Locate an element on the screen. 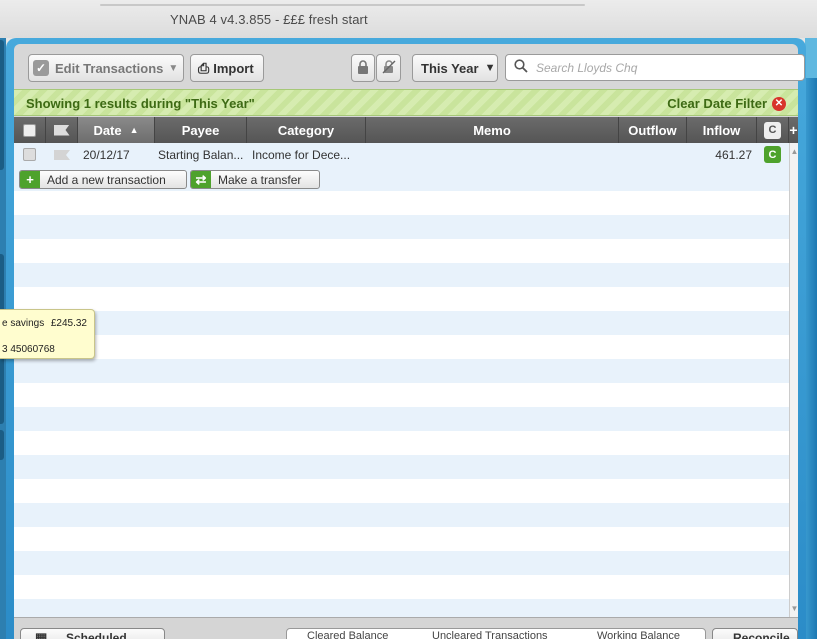 The width and height of the screenshot is (817, 639). add-transaction-button: + Add a new transaction is located at coordinates (103, 179).